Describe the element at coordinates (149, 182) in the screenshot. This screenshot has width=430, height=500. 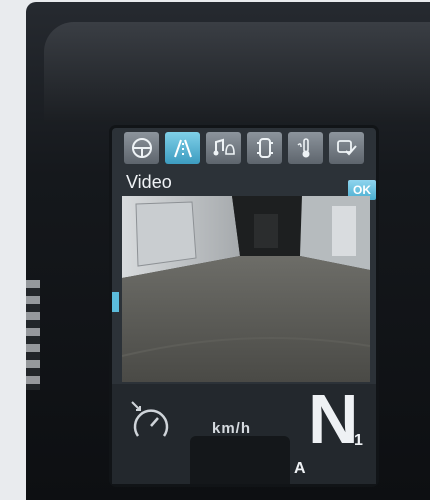
I see `screen-title: Video` at that location.